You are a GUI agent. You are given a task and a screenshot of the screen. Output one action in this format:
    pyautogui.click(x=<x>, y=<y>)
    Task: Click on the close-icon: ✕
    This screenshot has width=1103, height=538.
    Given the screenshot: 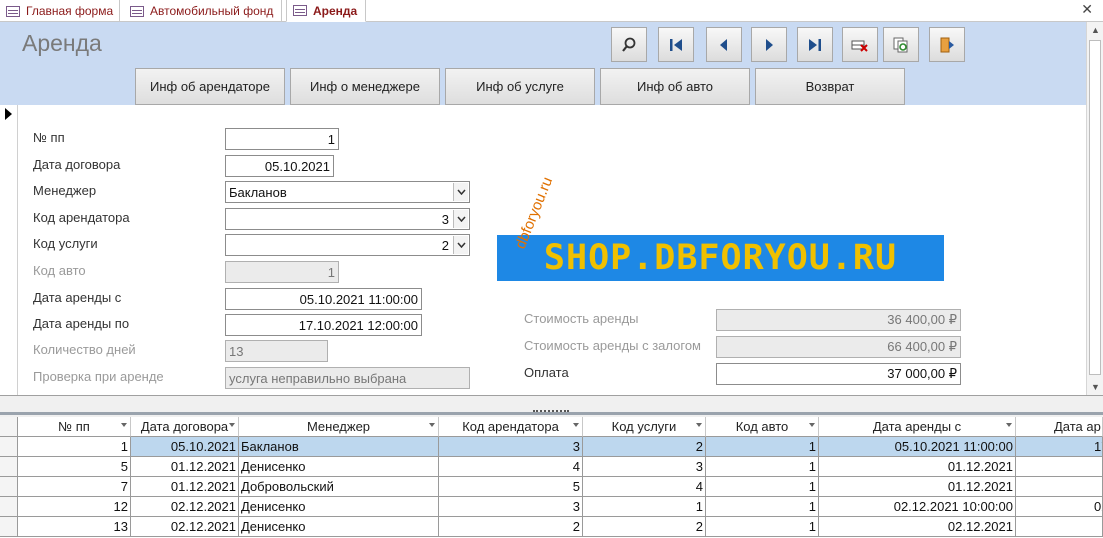 What is the action you would take?
    pyautogui.click(x=1087, y=9)
    